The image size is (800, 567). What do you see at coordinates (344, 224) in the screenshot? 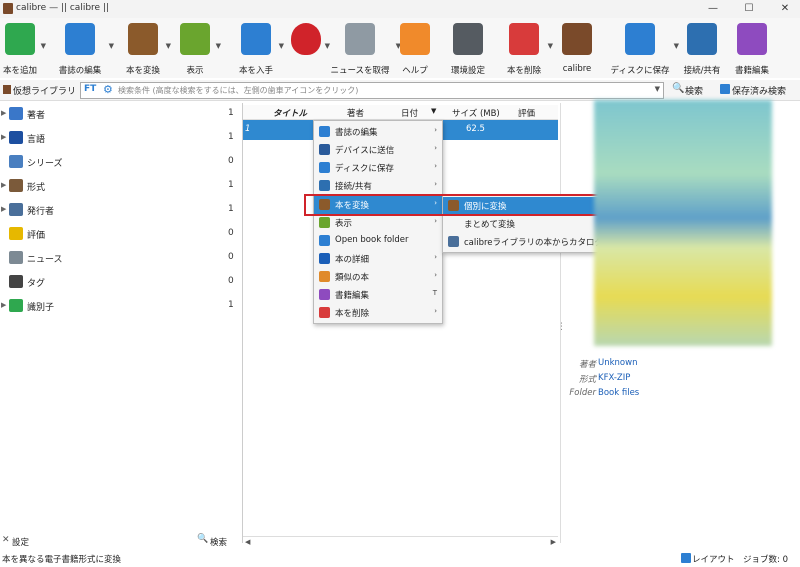
I see `menu-item-label: 表示` at bounding box center [344, 224].